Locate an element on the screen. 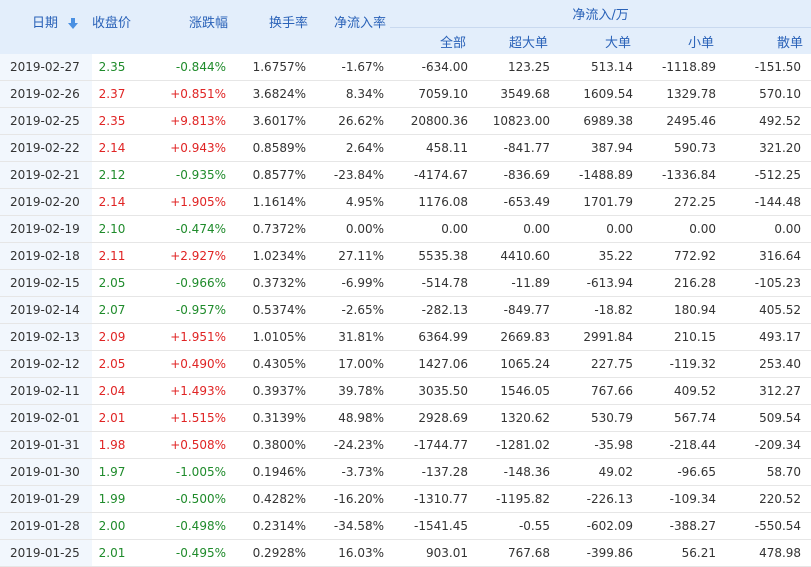 This screenshot has width=811, height=567. cell-net-xl: -148.36 is located at coordinates (515, 472).